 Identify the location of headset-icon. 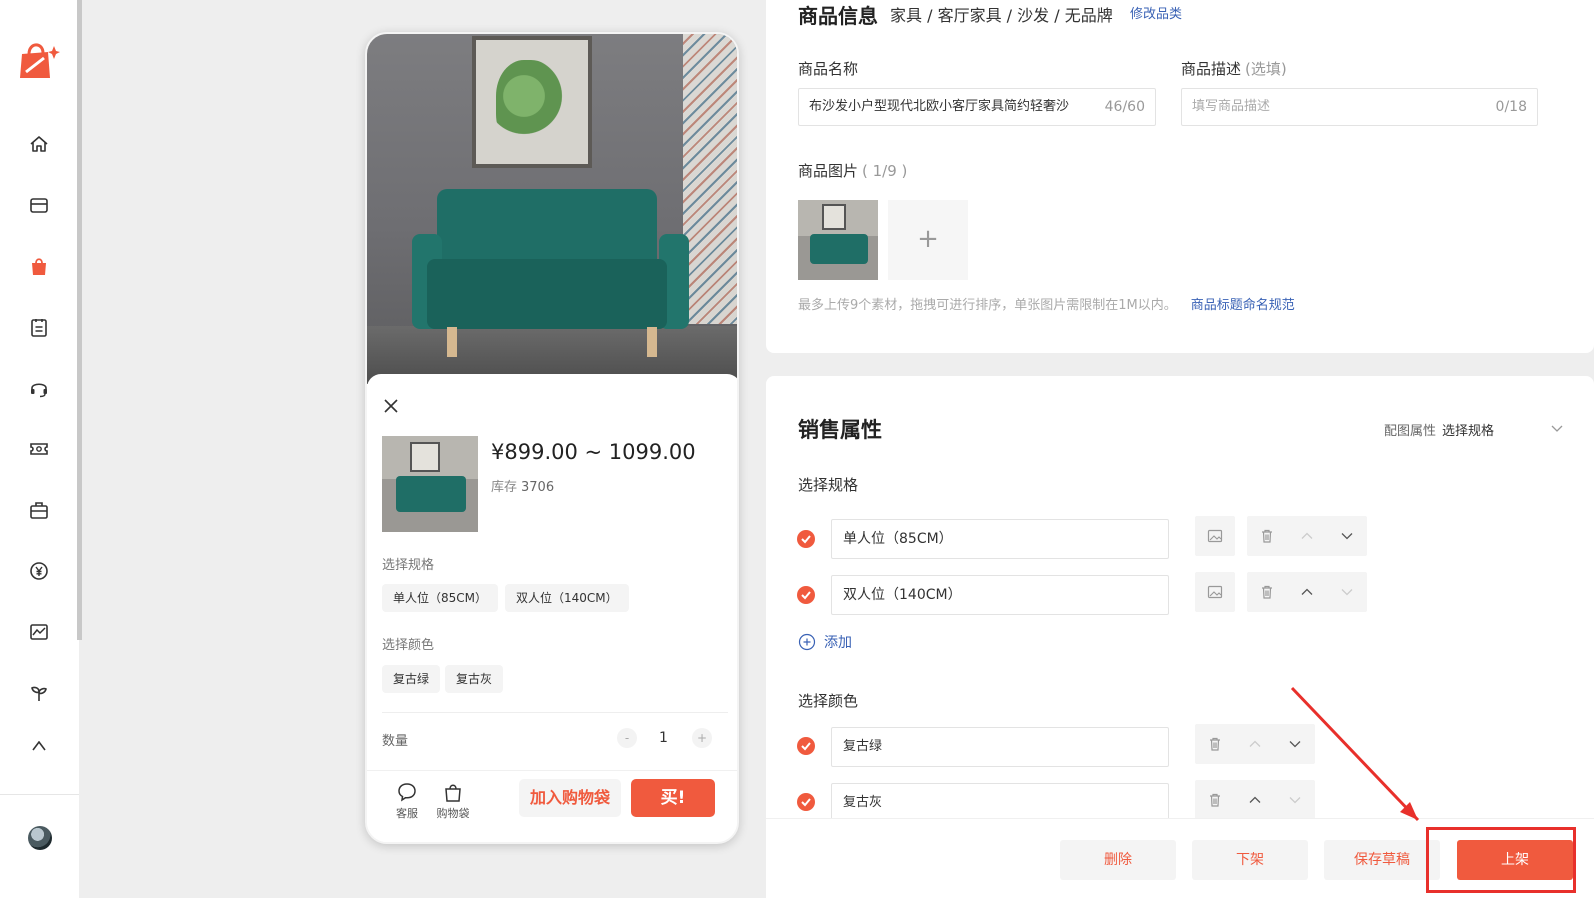
(39, 388).